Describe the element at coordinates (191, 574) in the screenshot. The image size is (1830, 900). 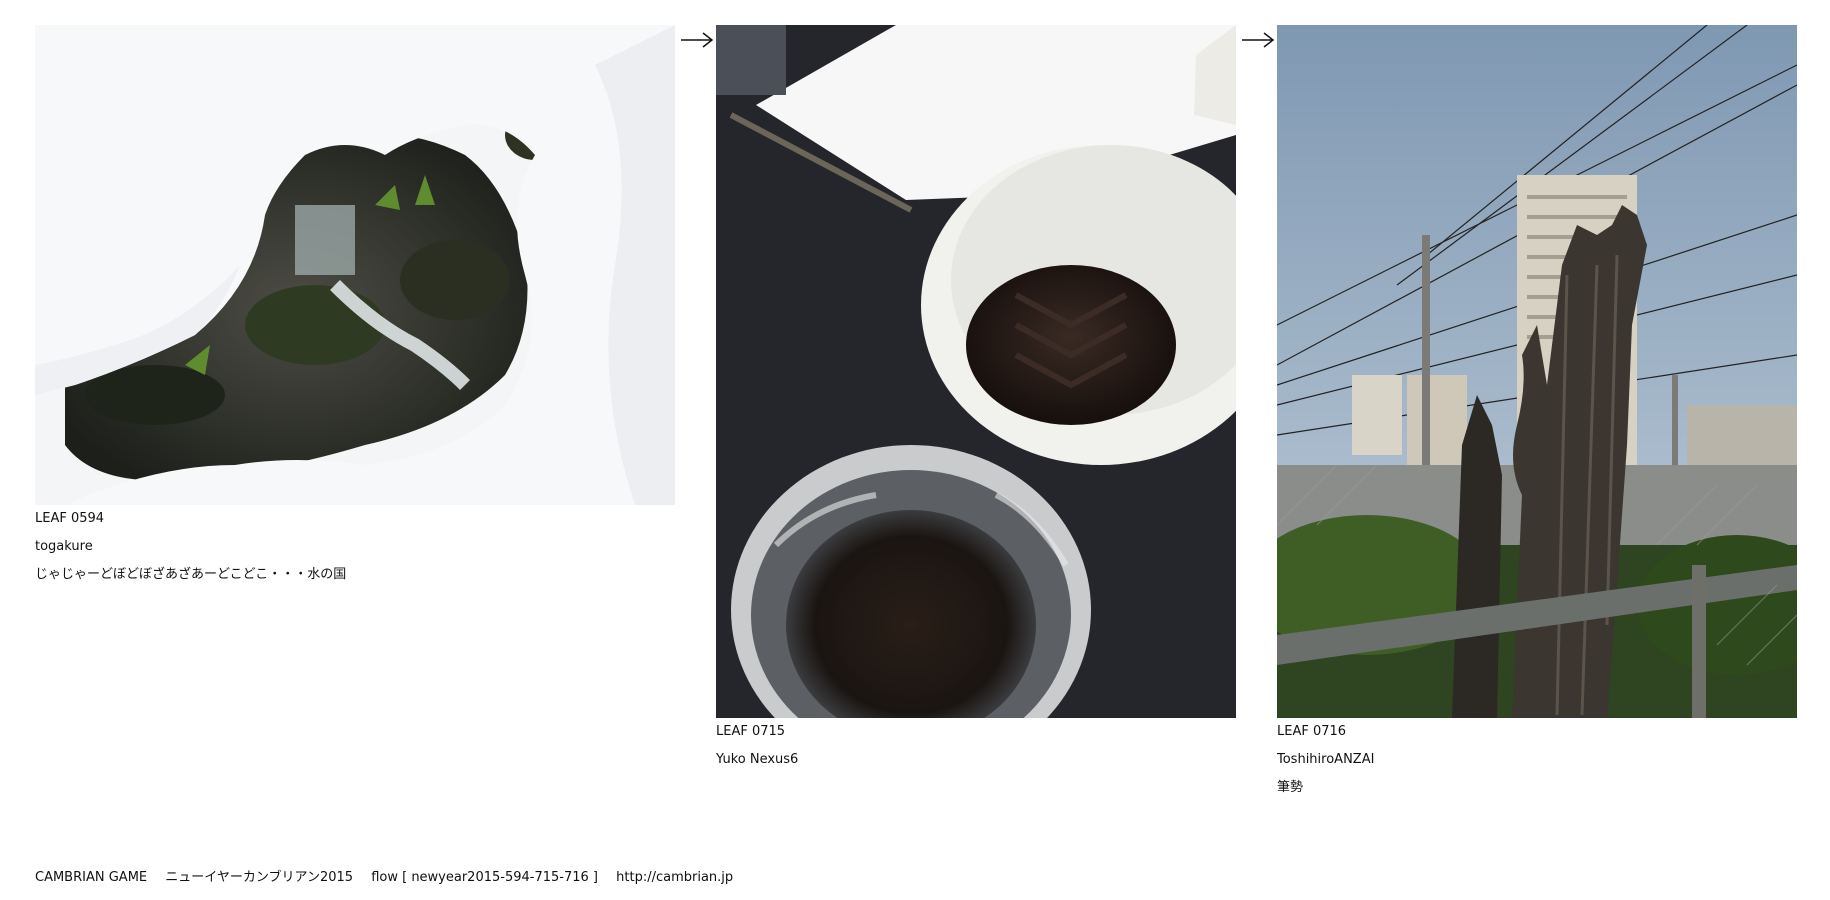
I see `leaf-comment: じゃじゃーどぼどぼざあざあーどこどこ・・・水の国` at that location.